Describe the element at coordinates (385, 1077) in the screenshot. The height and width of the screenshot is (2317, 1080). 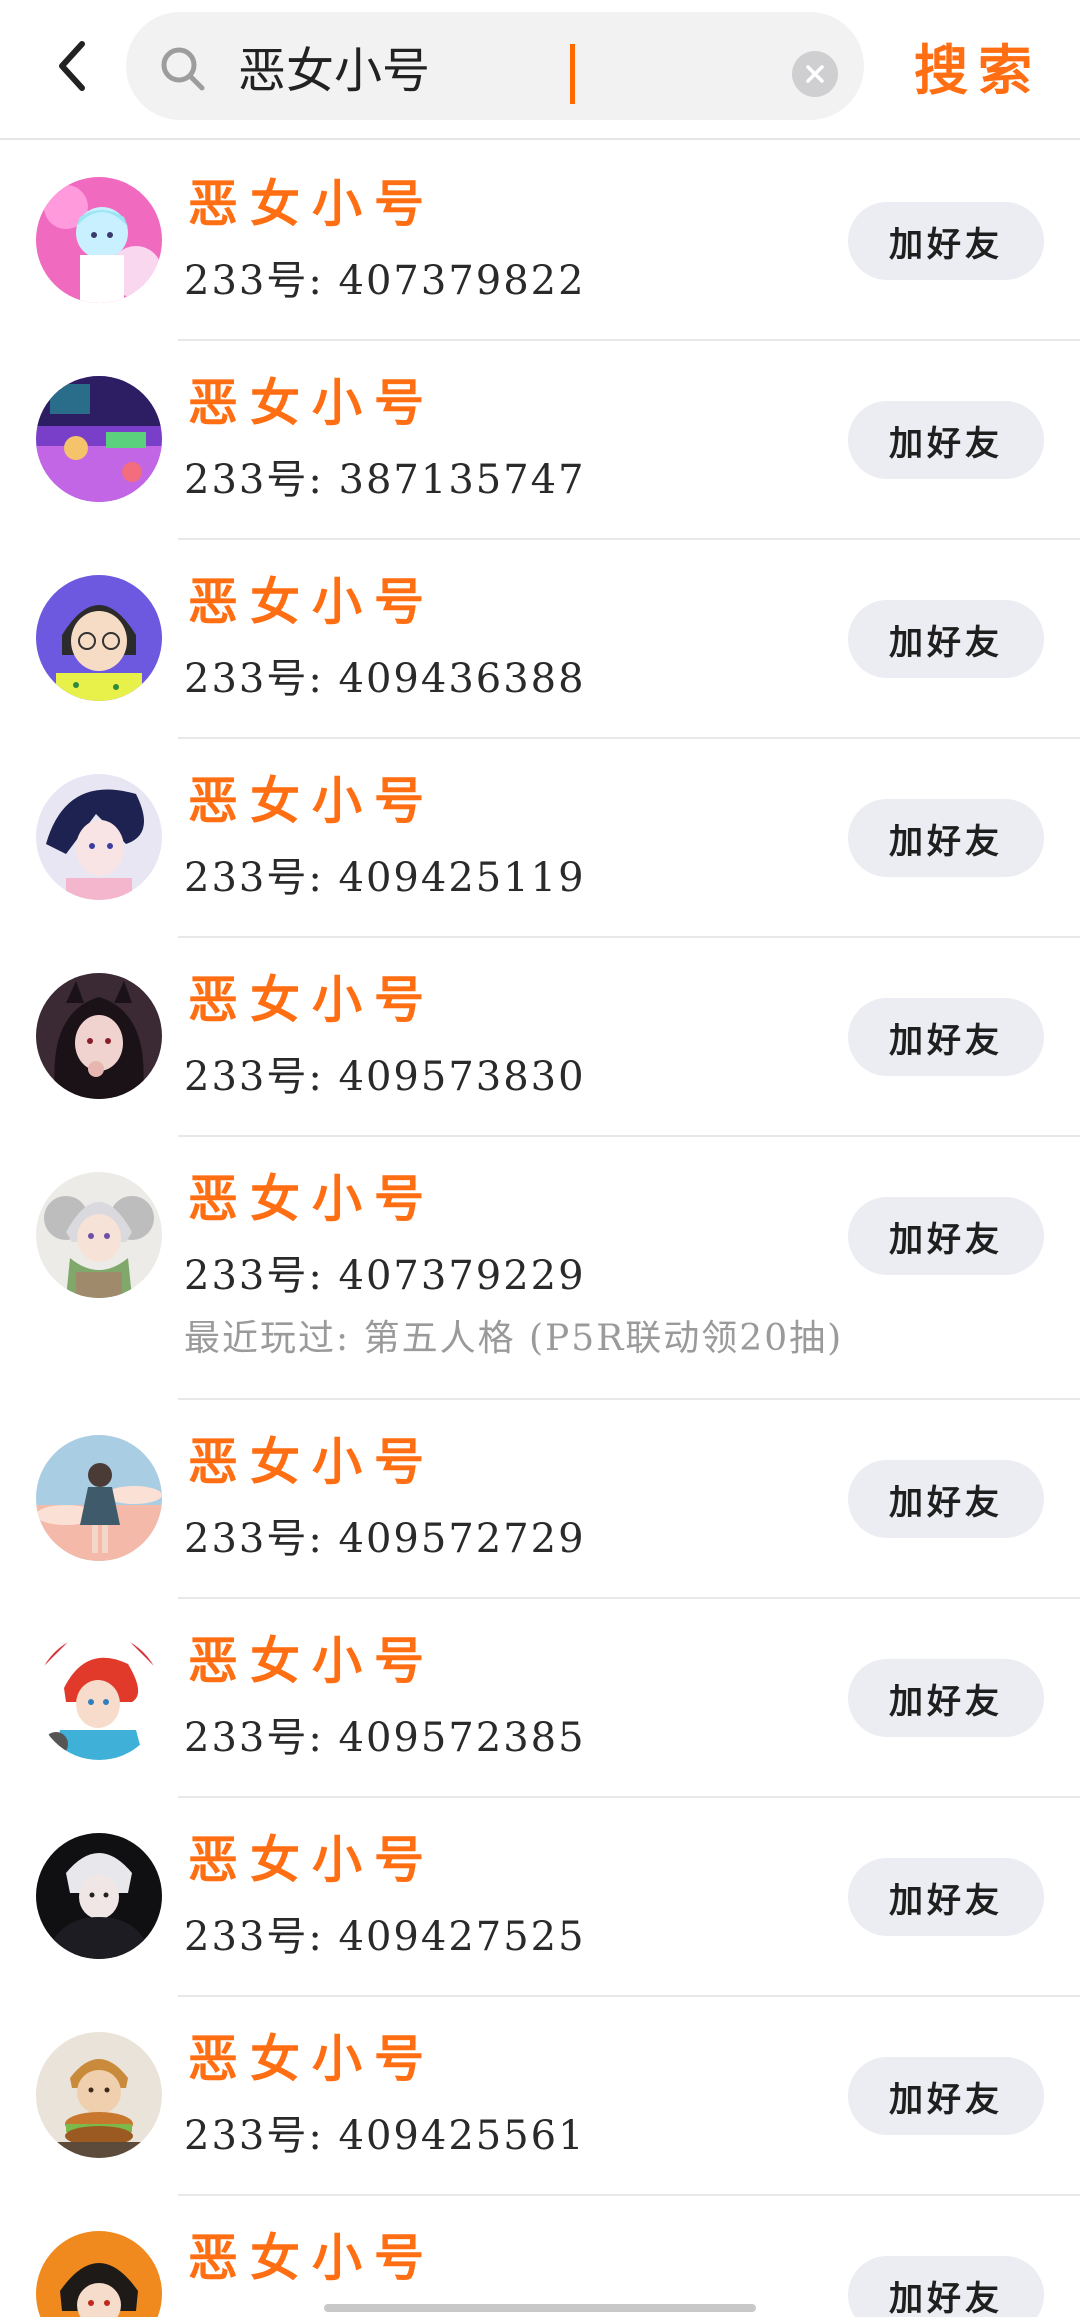
I see `user-id: 233号: 409573830` at that location.